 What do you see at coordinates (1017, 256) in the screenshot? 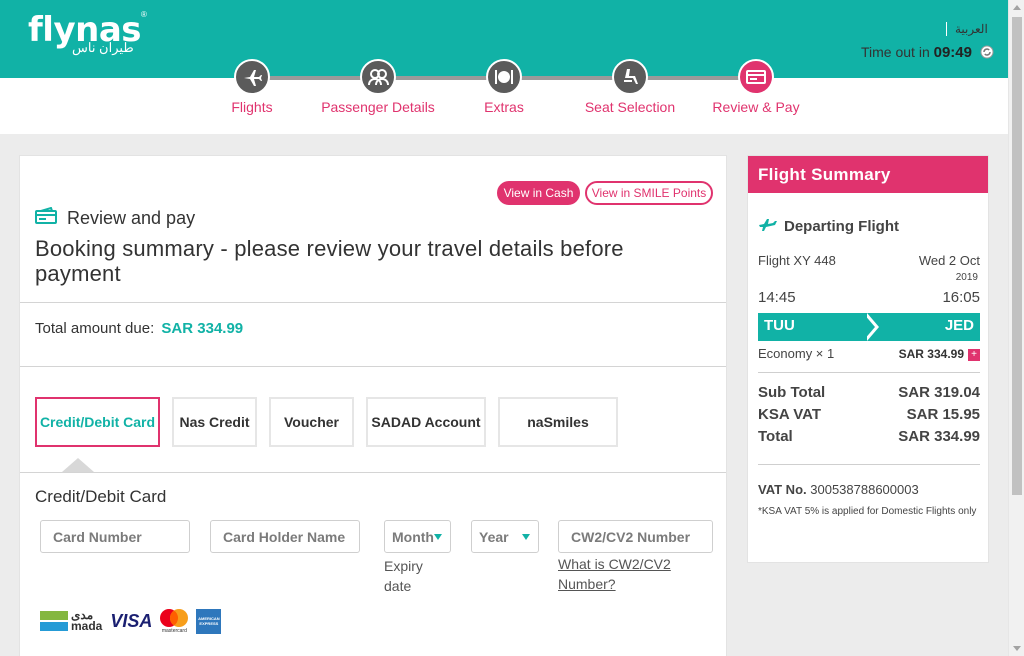
I see `scrollbar-thumb` at bounding box center [1017, 256].